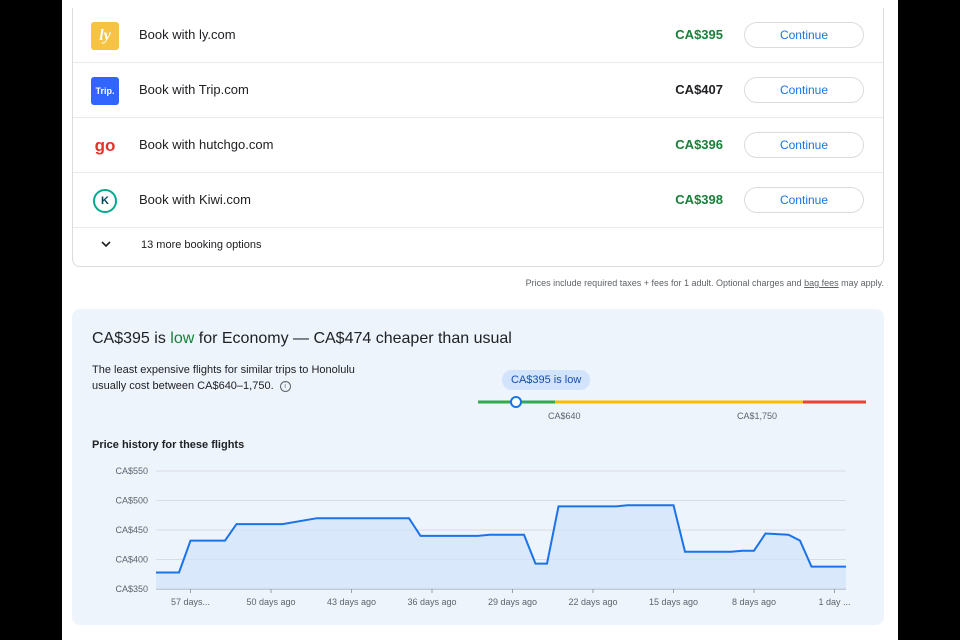 Image resolution: width=960 pixels, height=640 pixels. What do you see at coordinates (168, 445) in the screenshot?
I see `chart-title: Price history for these flights` at bounding box center [168, 445].